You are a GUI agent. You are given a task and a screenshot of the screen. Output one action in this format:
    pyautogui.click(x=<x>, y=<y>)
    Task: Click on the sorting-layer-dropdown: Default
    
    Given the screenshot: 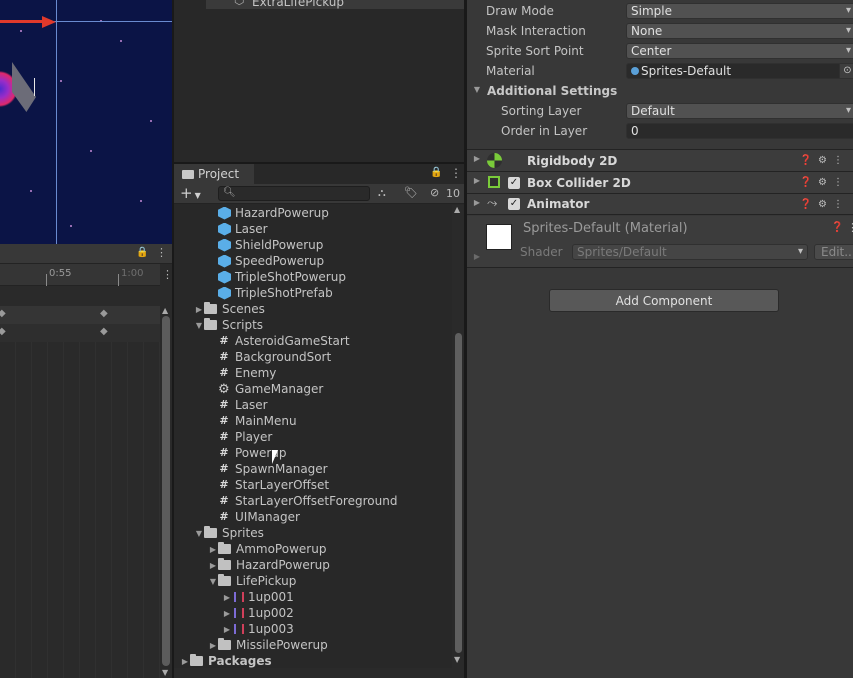 What is the action you would take?
    pyautogui.click(x=739, y=111)
    